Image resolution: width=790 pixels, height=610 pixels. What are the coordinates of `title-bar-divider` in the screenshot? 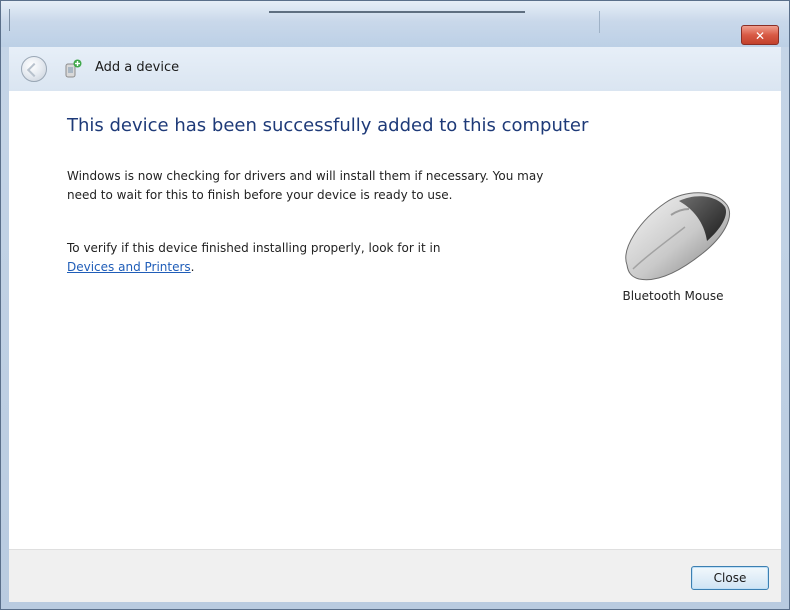 It's located at (599, 22).